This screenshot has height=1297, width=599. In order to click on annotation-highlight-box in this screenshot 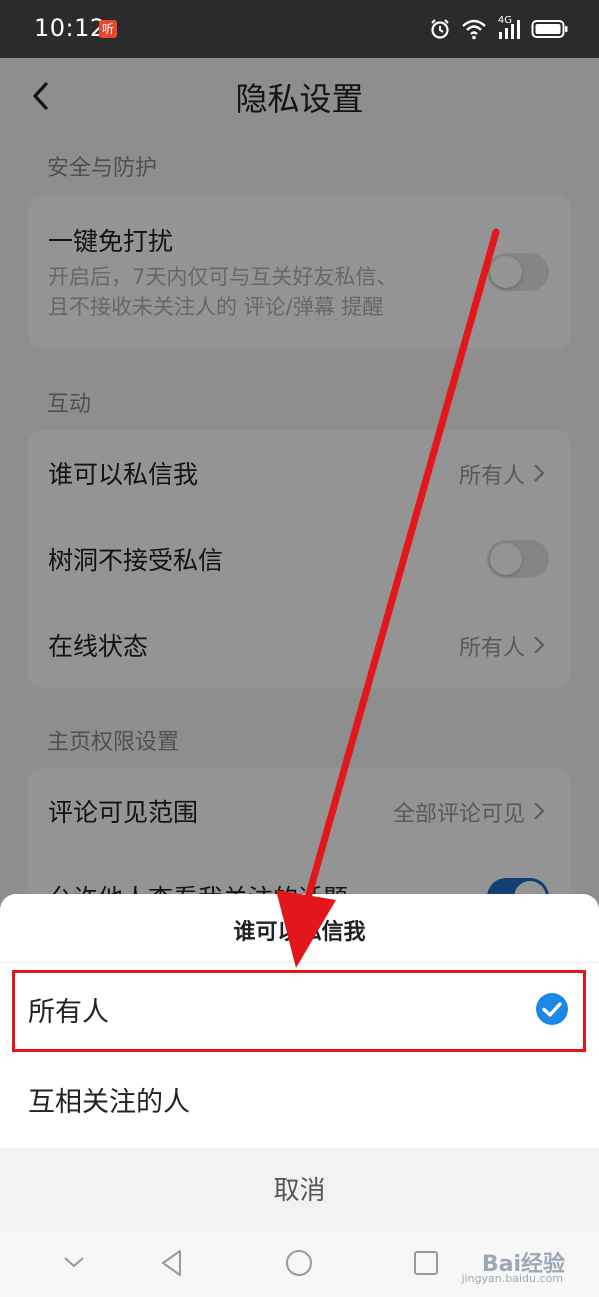, I will do `click(299, 1011)`.